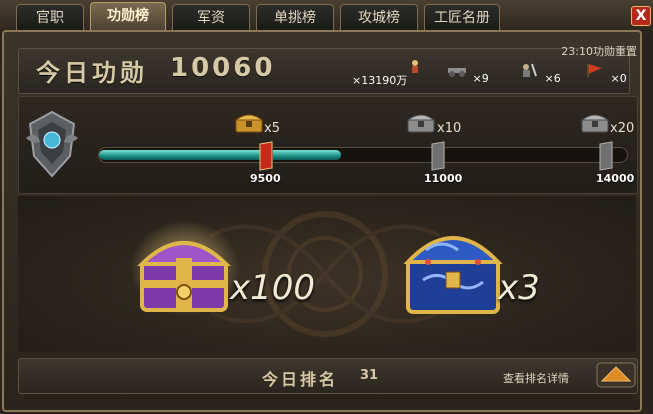 The image size is (653, 414). I want to click on resource-cannon: ×9, so click(467, 75).